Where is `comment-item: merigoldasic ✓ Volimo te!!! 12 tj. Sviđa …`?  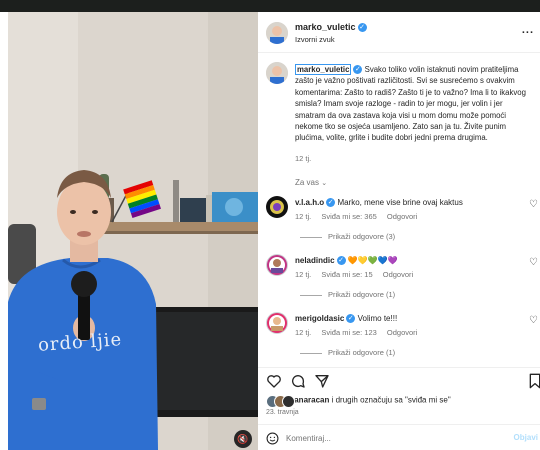 comment-item: merigoldasic ✓ Volimo te!!! 12 tj. Sviđa … is located at coordinates (399, 338).